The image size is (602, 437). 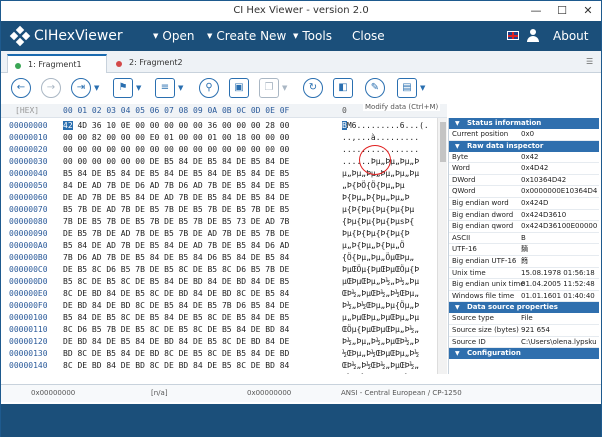 I want to click on status-encoding: ANSI - Central European / CP-1250, so click(x=401, y=393).